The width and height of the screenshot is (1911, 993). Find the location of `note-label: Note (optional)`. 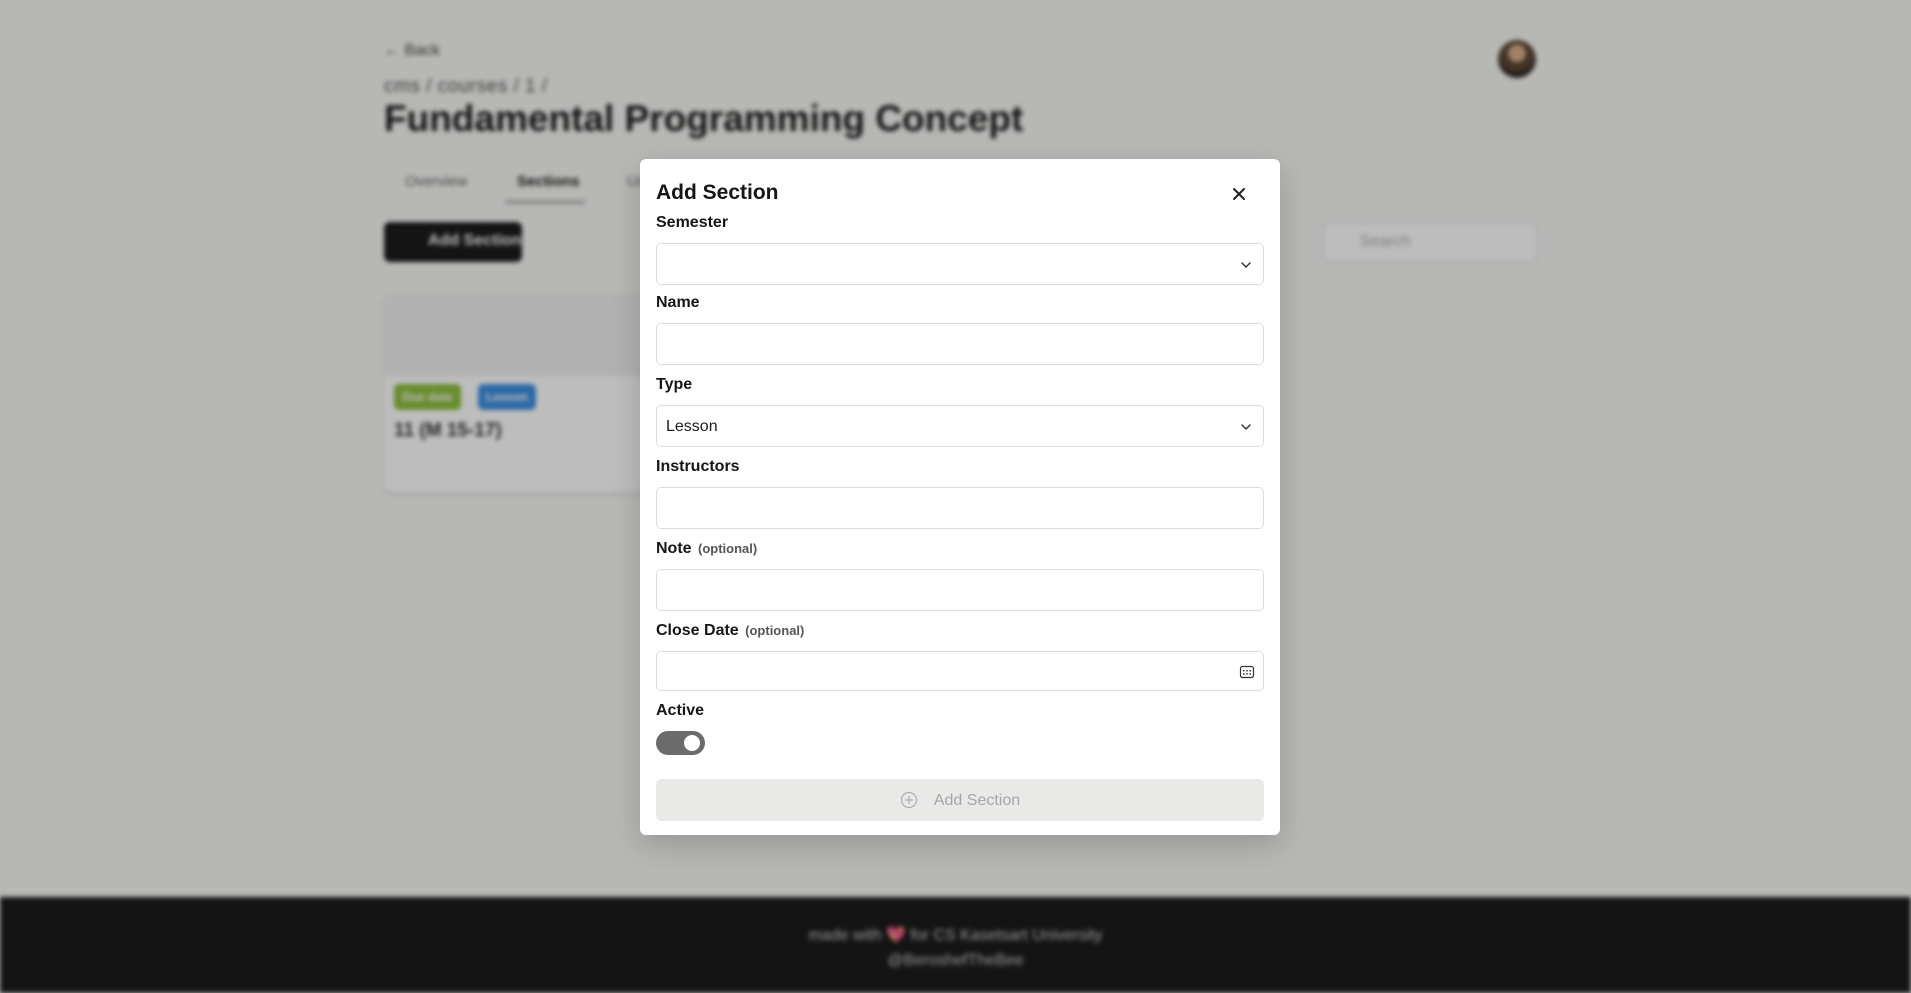

note-label: Note (optional) is located at coordinates (706, 549).